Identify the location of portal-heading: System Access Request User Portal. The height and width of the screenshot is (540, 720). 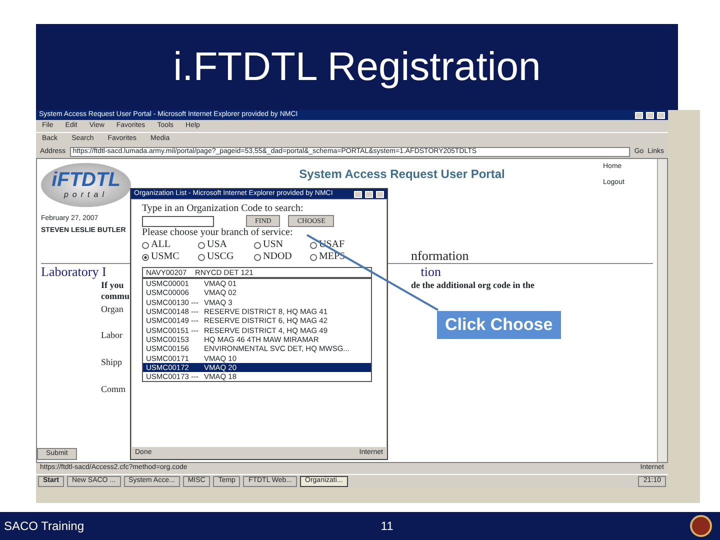
(402, 174).